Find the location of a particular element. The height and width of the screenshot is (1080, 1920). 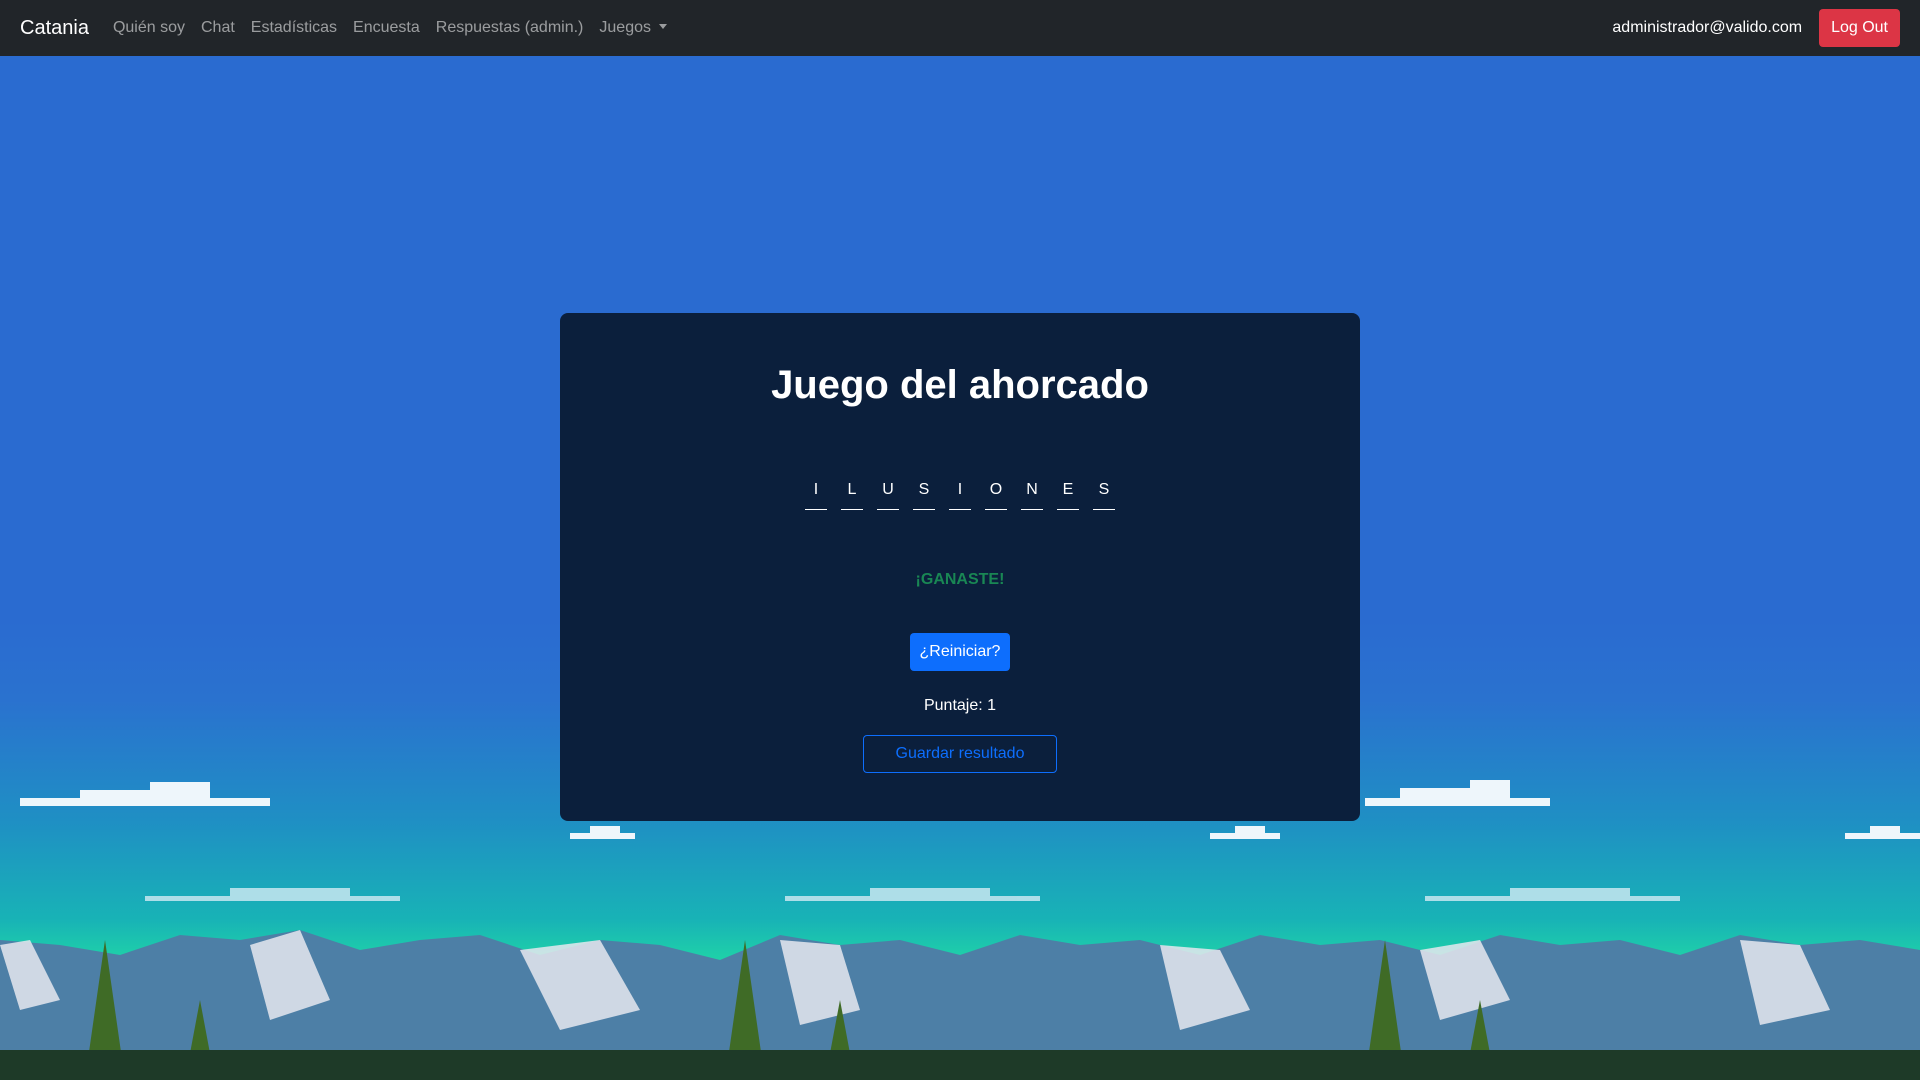

letter-slot: E is located at coordinates (1068, 495).